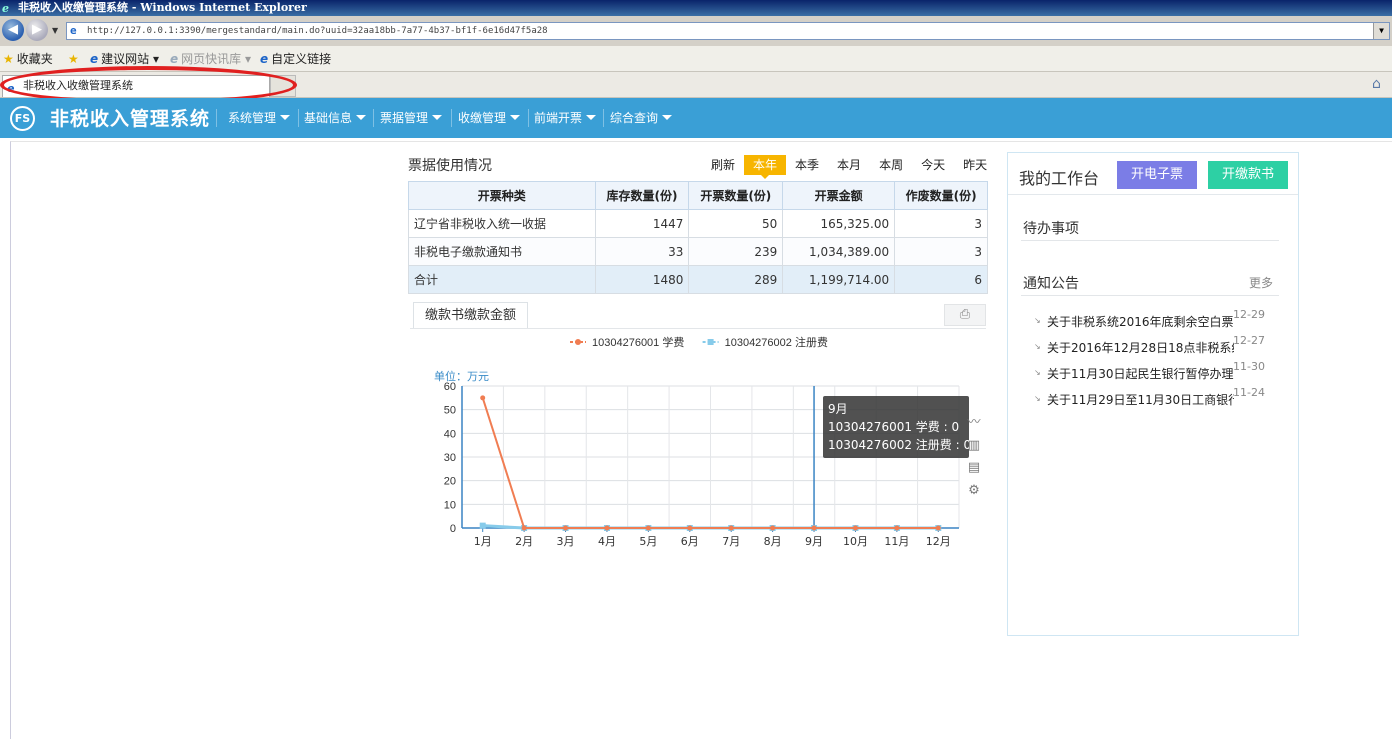 The height and width of the screenshot is (739, 1392). What do you see at coordinates (283, 86) in the screenshot?
I see `new-tab-button` at bounding box center [283, 86].